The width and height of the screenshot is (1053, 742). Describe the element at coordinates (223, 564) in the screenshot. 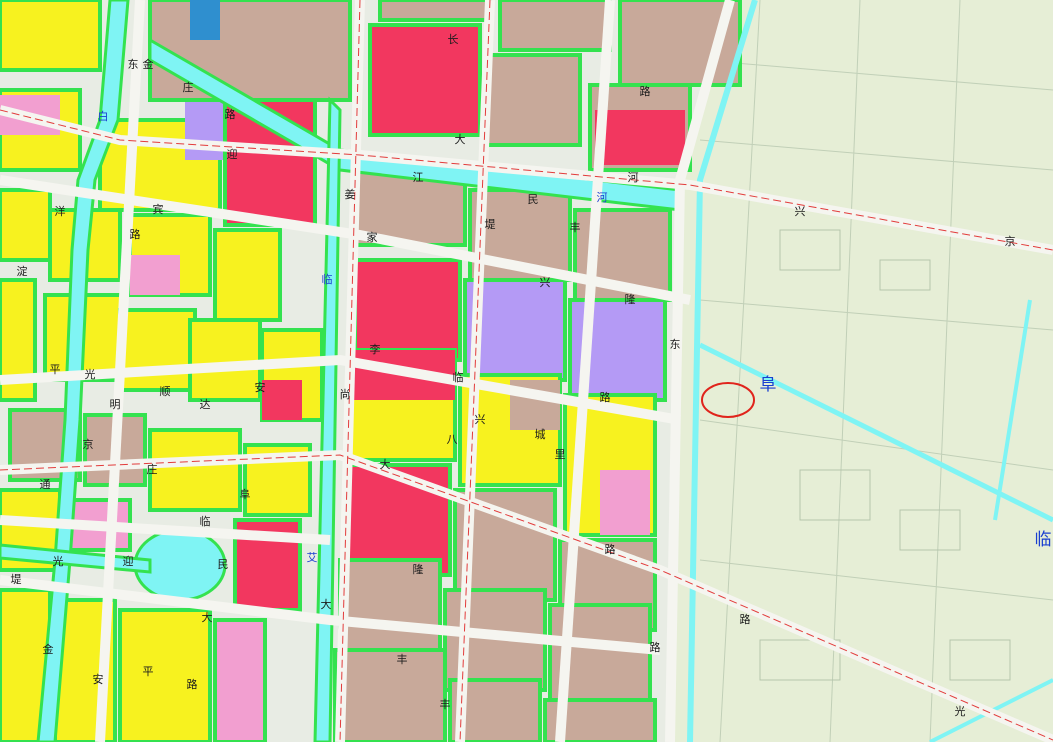

I see `label-min-lower: 民` at that location.